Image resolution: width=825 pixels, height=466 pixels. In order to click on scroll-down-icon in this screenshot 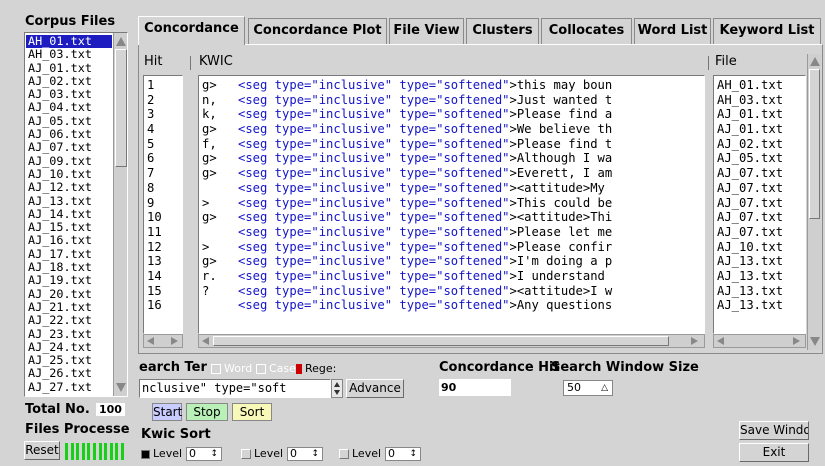, I will do `click(815, 341)`.